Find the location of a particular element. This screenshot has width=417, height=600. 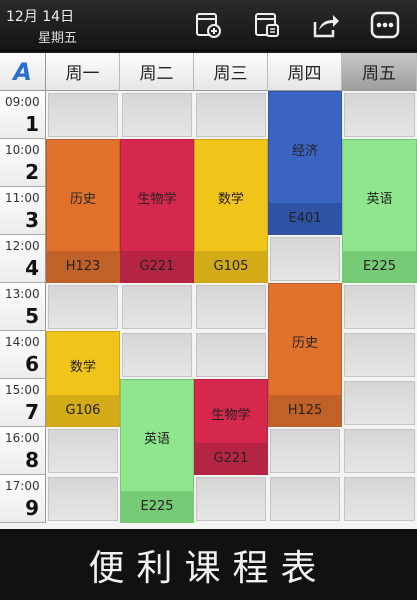

share-button is located at coordinates (326, 25).